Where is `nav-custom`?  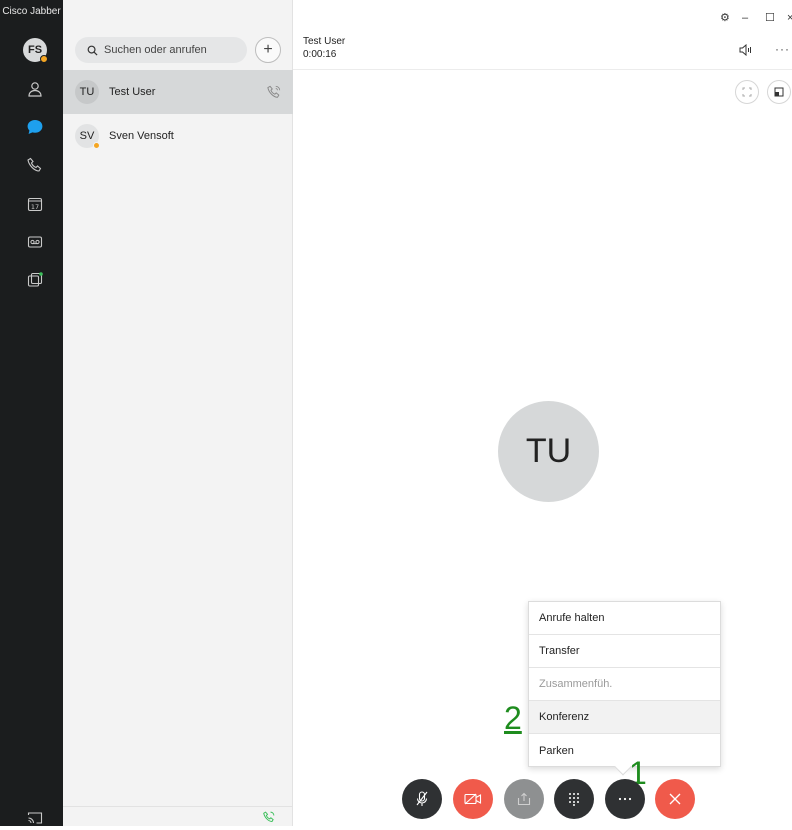
nav-custom is located at coordinates (35, 280).